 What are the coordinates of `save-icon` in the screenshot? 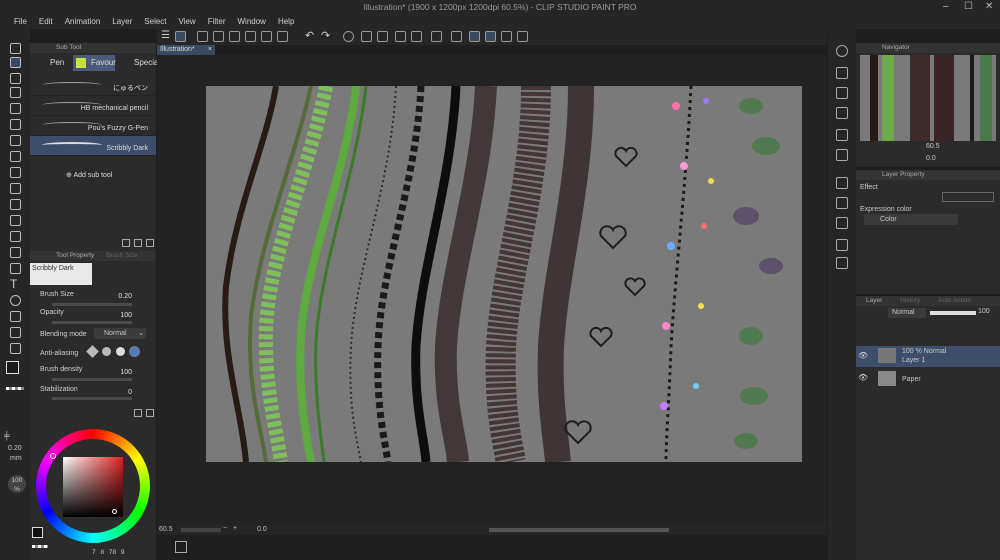 It's located at (234, 36).